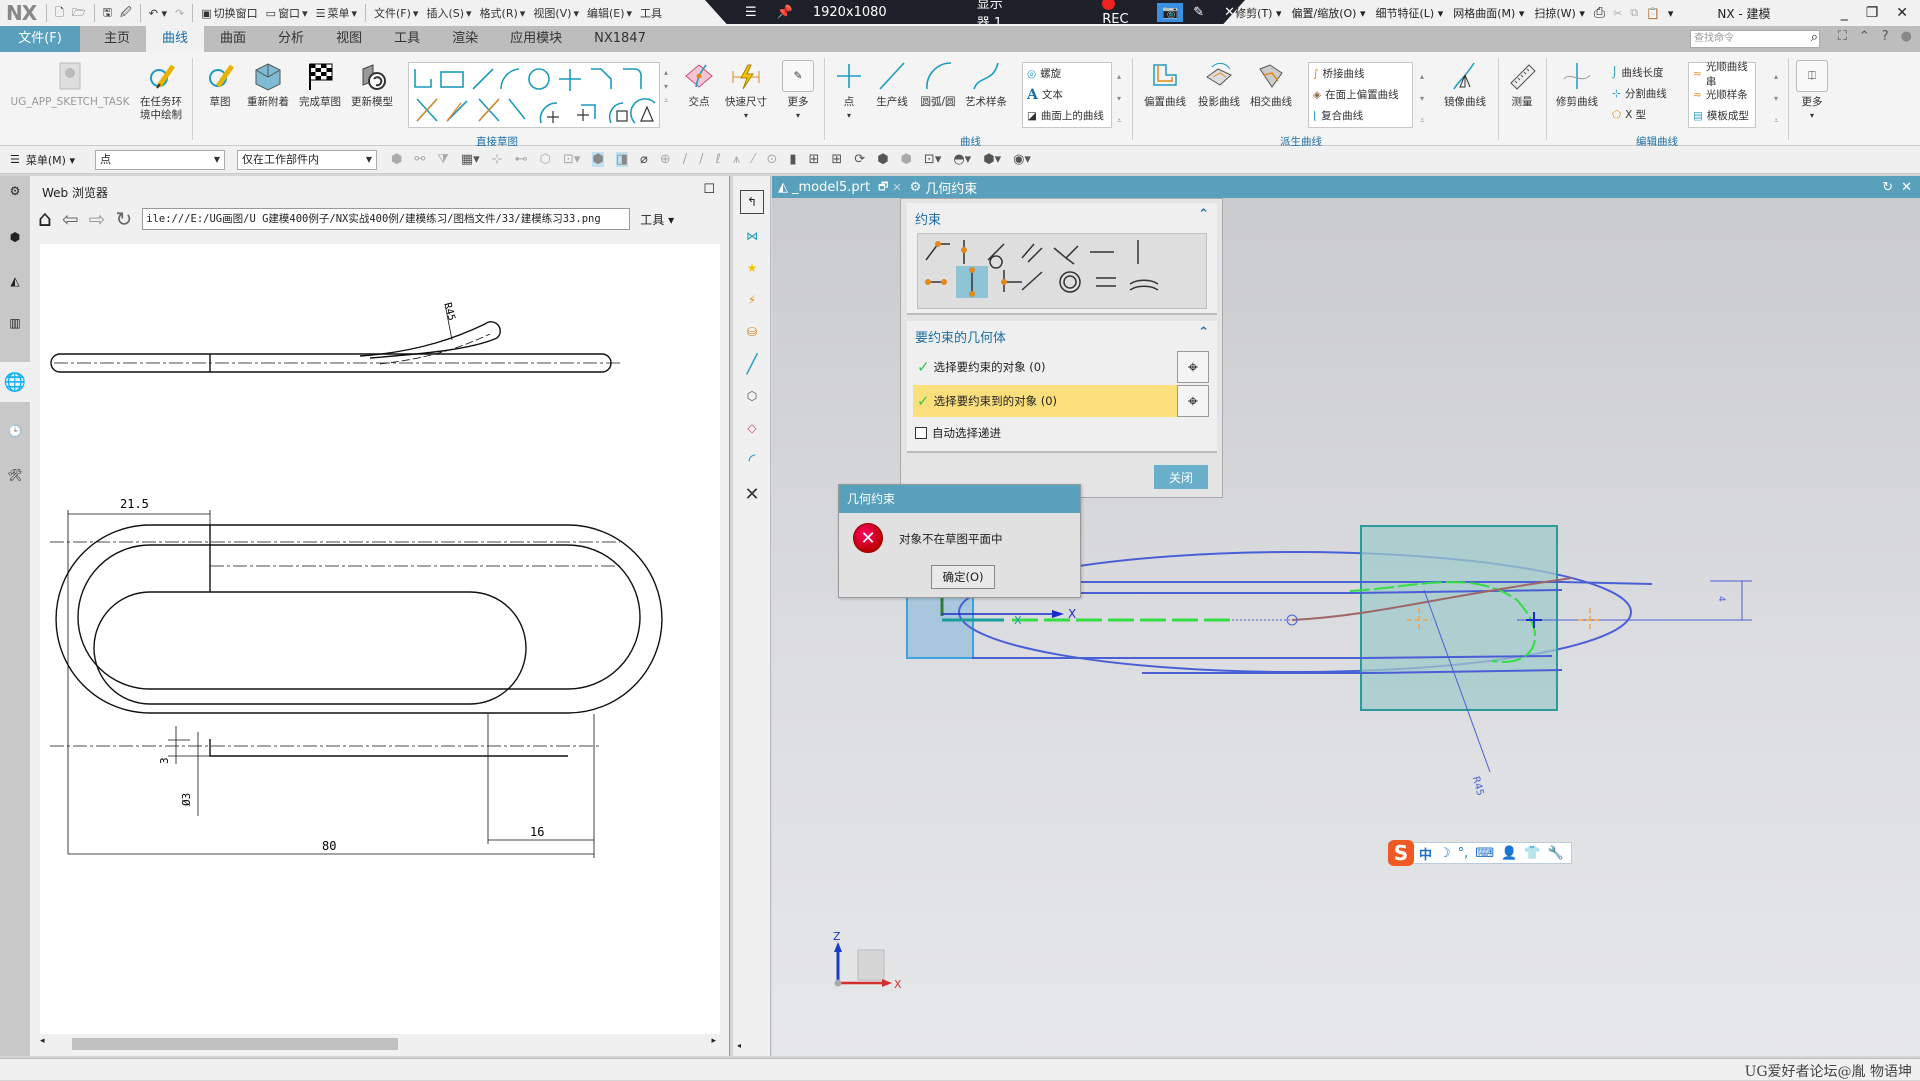  Describe the element at coordinates (752, 300) in the screenshot. I see `auto-dimension-icon: ⚡` at that location.